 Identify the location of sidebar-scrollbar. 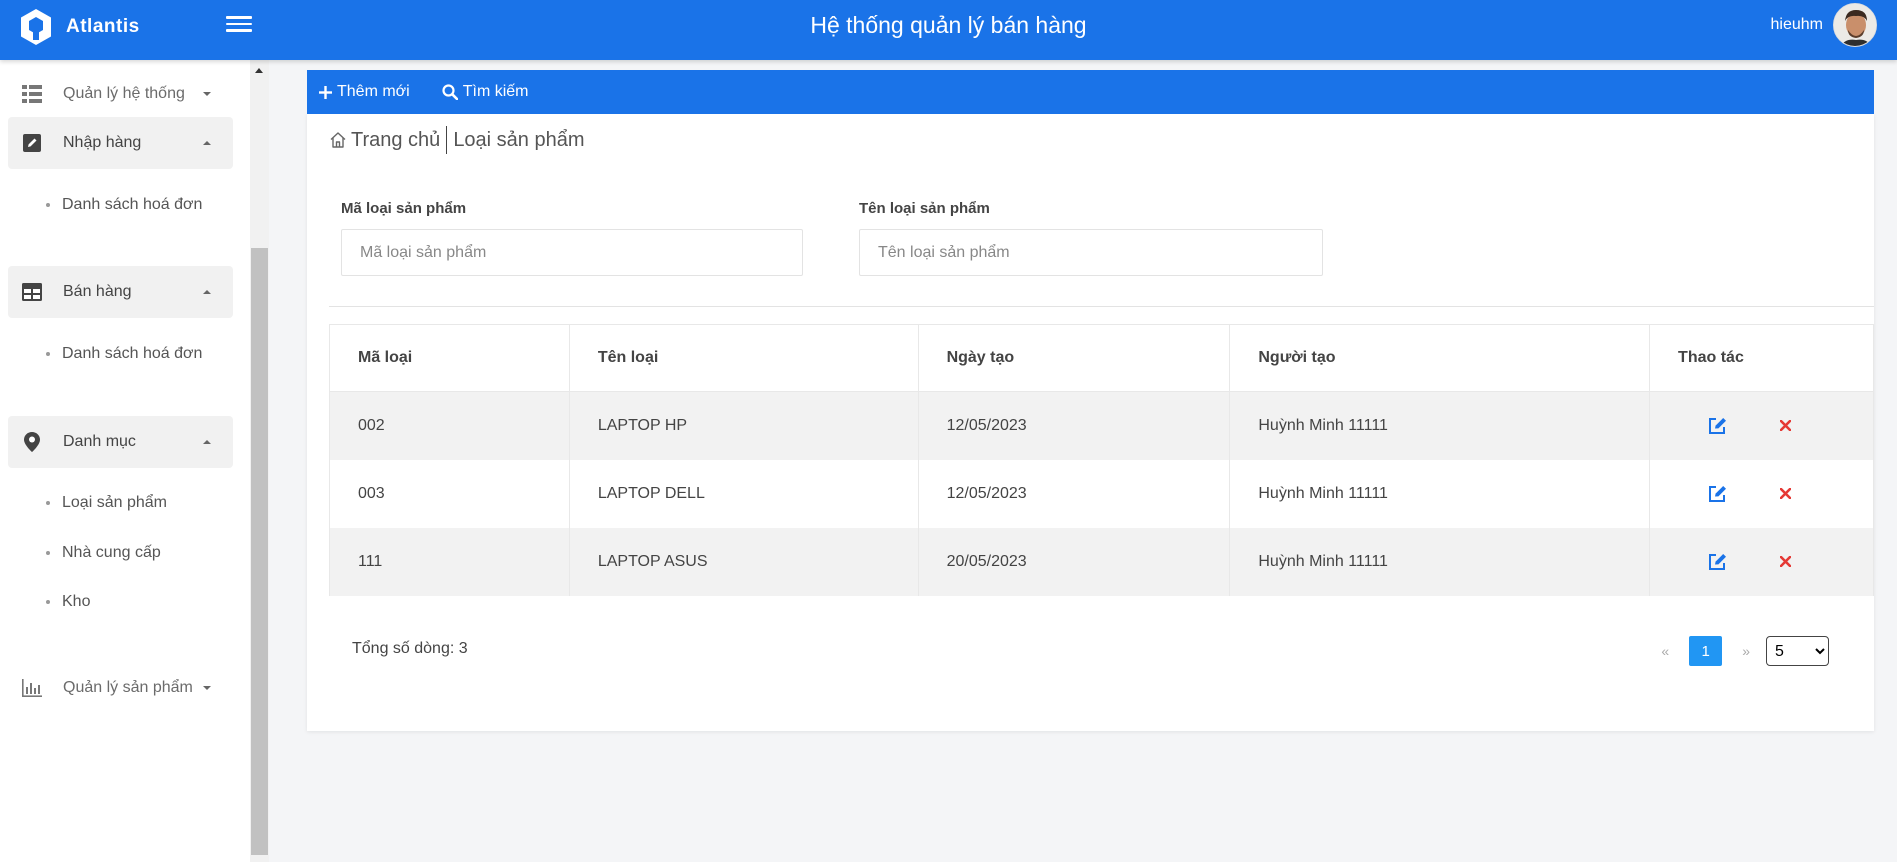
(259, 461).